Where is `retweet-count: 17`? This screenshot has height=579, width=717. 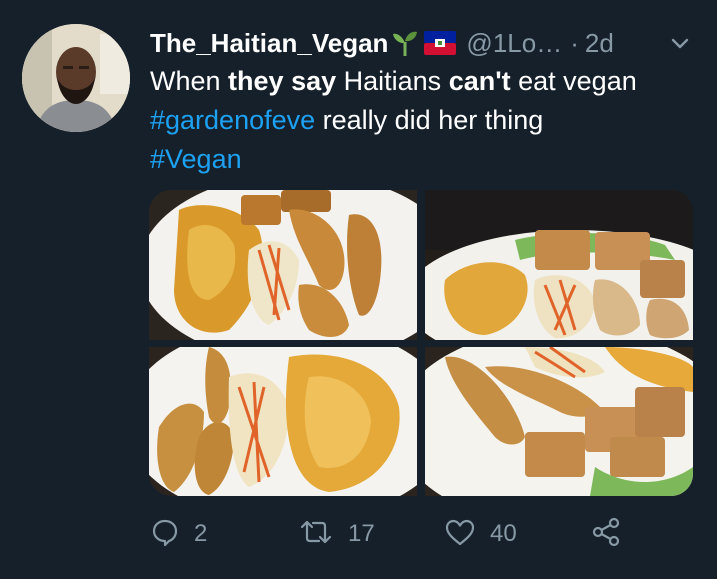
retweet-count: 17 is located at coordinates (361, 533).